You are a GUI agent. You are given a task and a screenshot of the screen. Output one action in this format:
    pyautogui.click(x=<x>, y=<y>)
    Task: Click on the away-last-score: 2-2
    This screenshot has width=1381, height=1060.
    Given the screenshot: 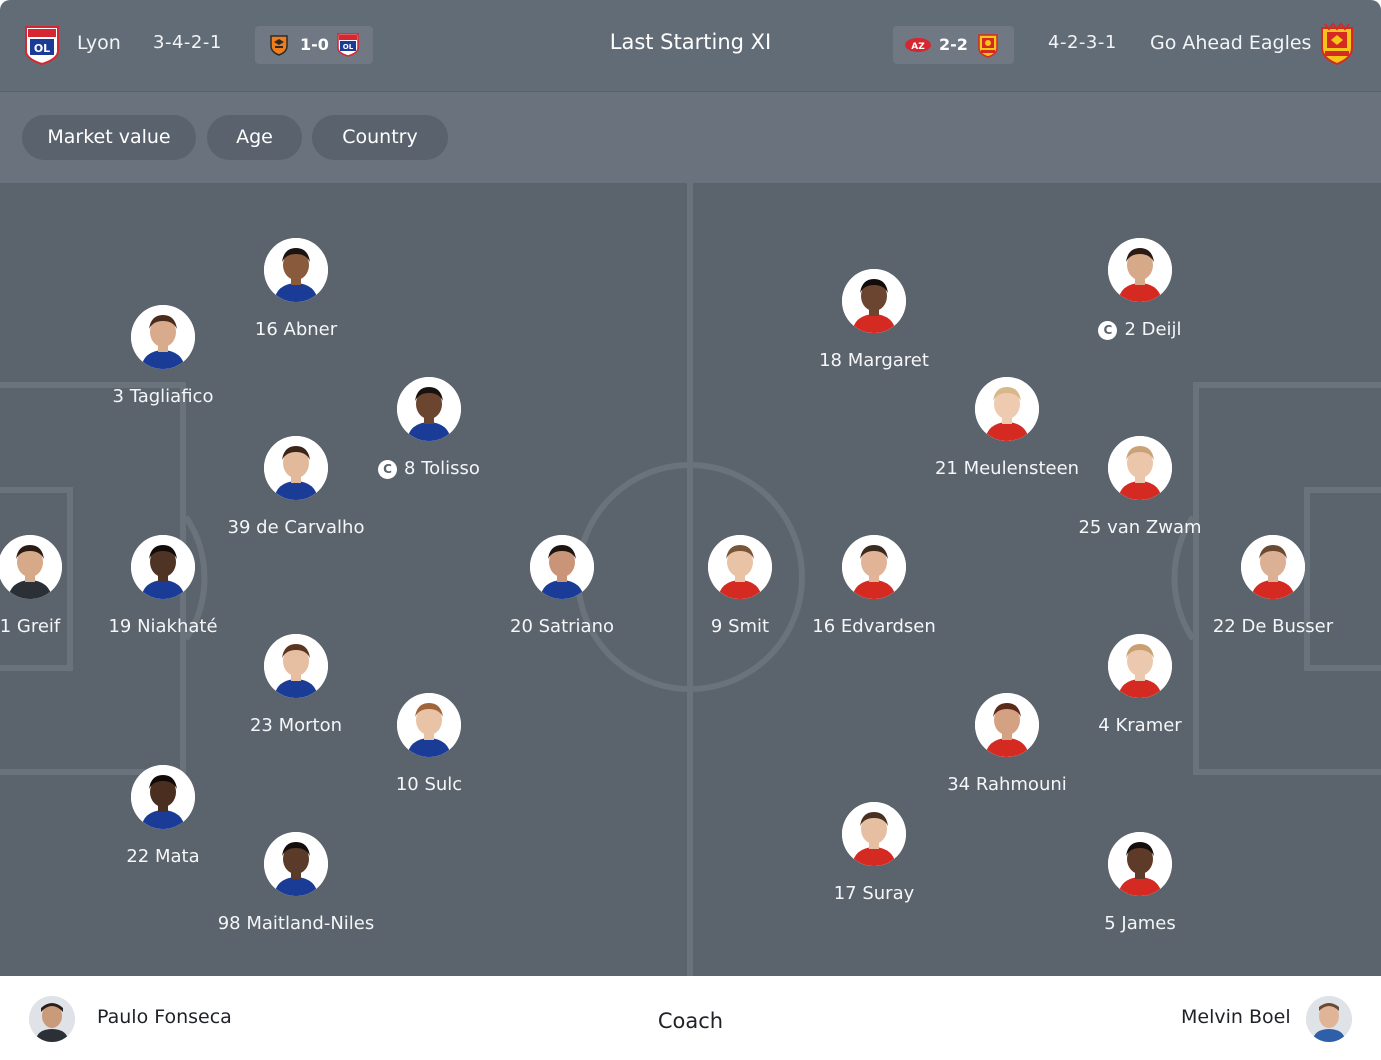 What is the action you would take?
    pyautogui.click(x=953, y=44)
    